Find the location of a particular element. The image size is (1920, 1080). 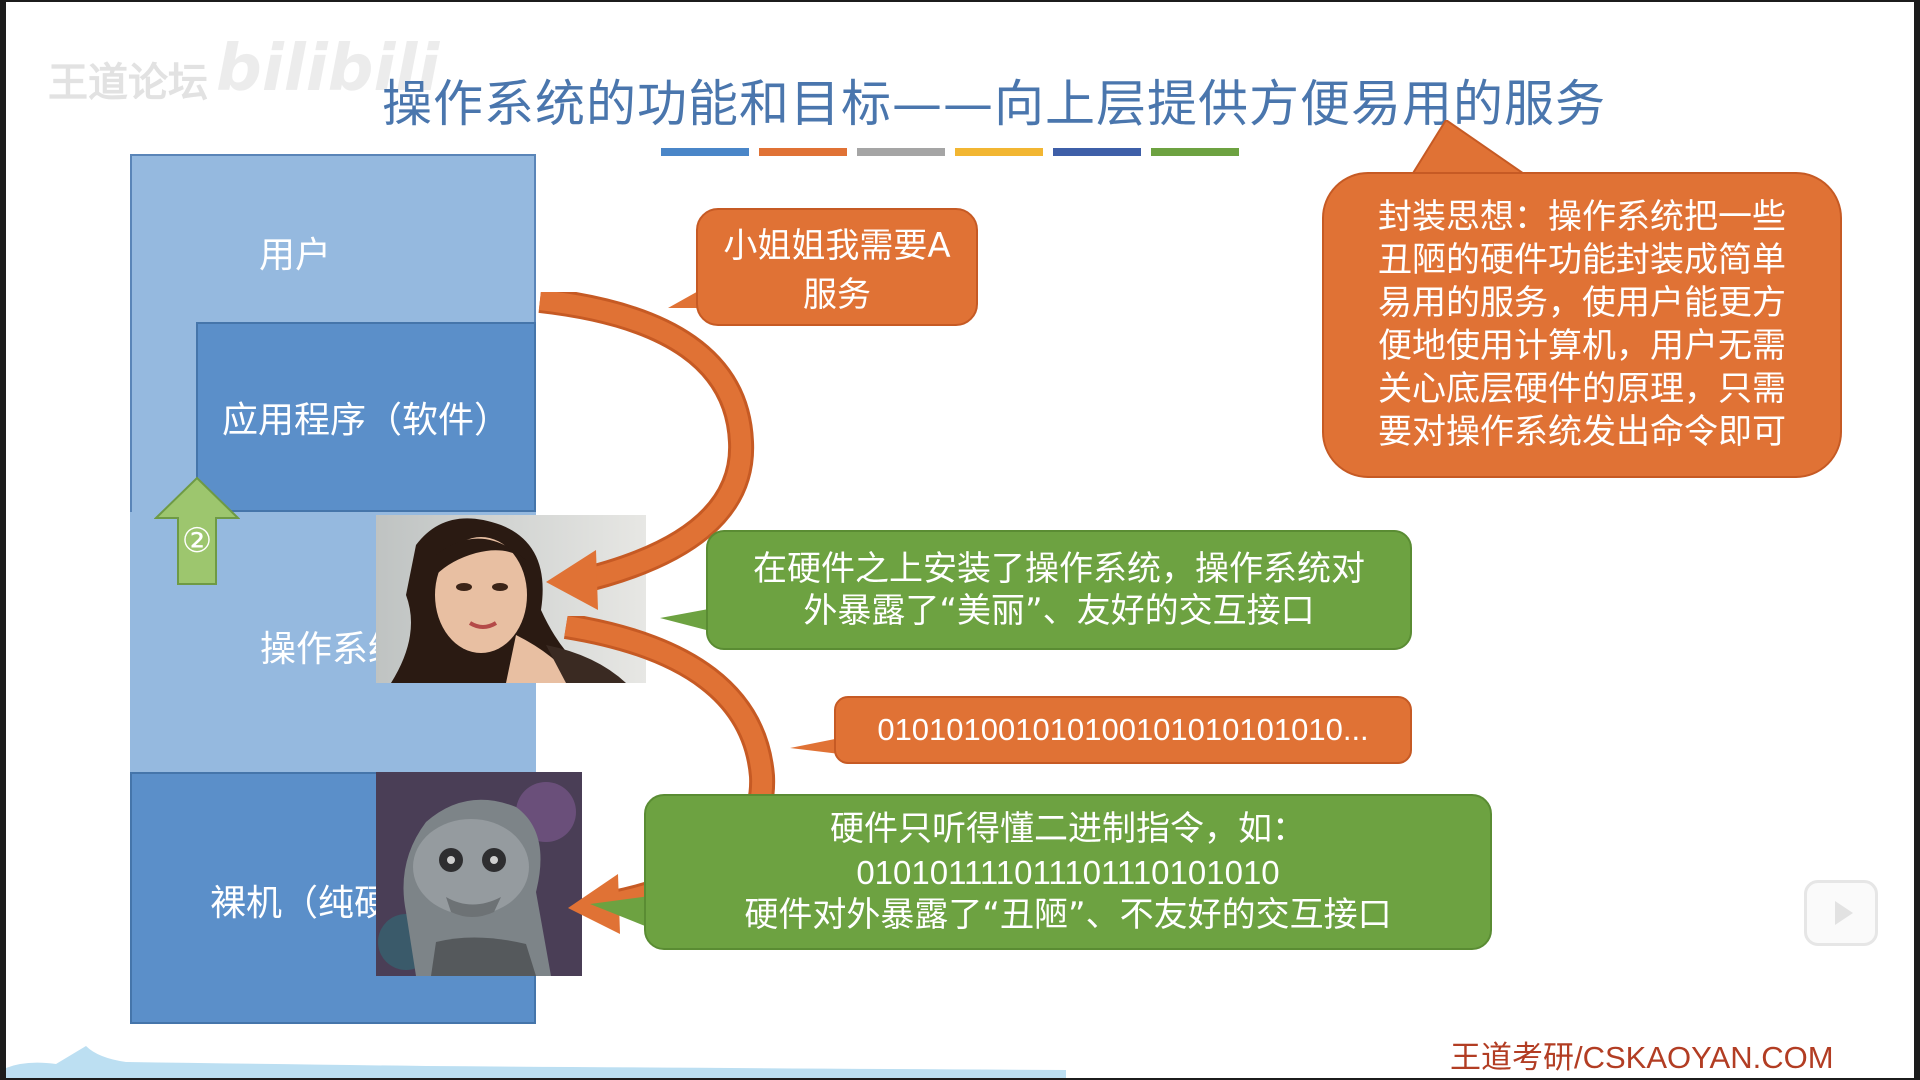

divider-bar-navy is located at coordinates (1097, 152).